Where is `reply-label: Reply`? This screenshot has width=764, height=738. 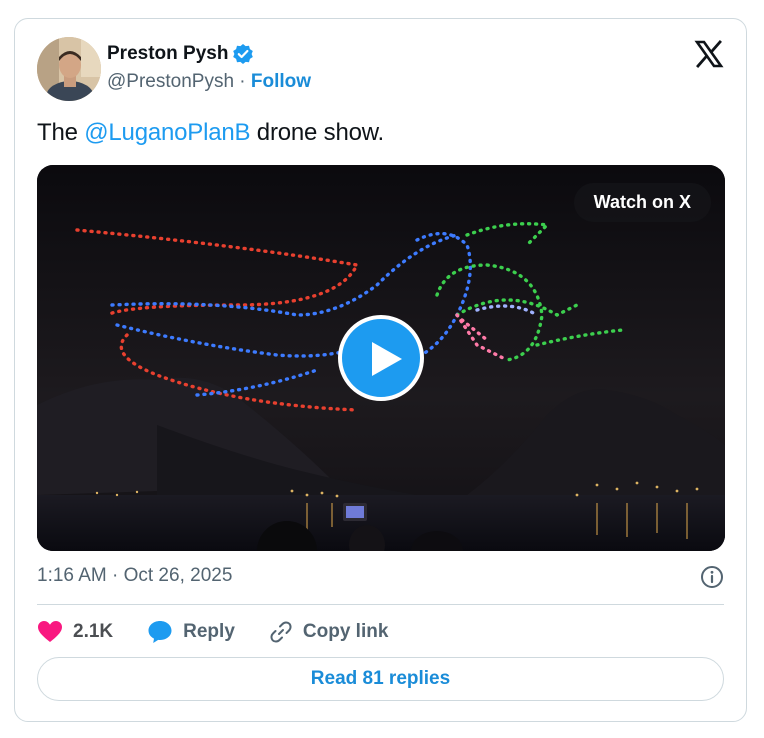
reply-label: Reply is located at coordinates (209, 631).